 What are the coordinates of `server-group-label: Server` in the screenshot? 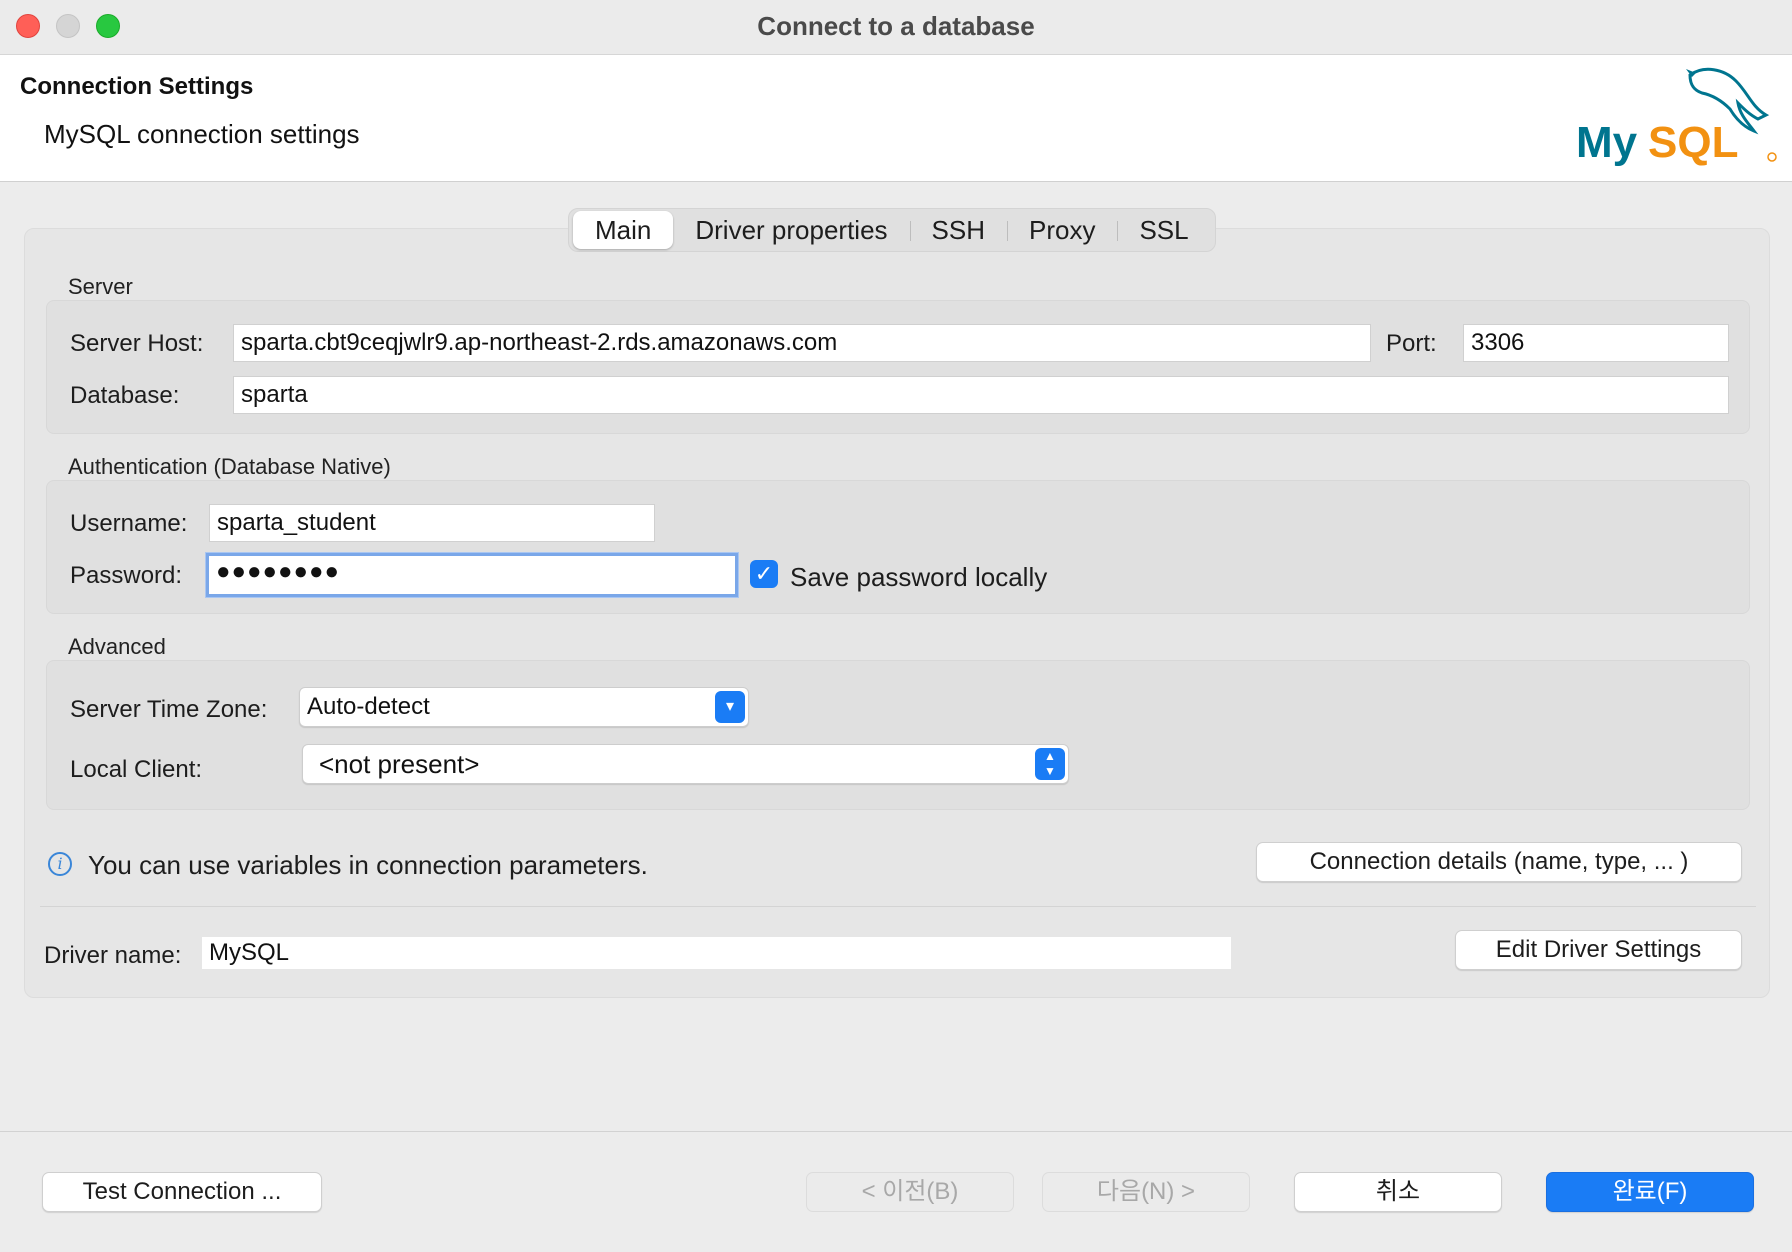 It's located at (100, 286).